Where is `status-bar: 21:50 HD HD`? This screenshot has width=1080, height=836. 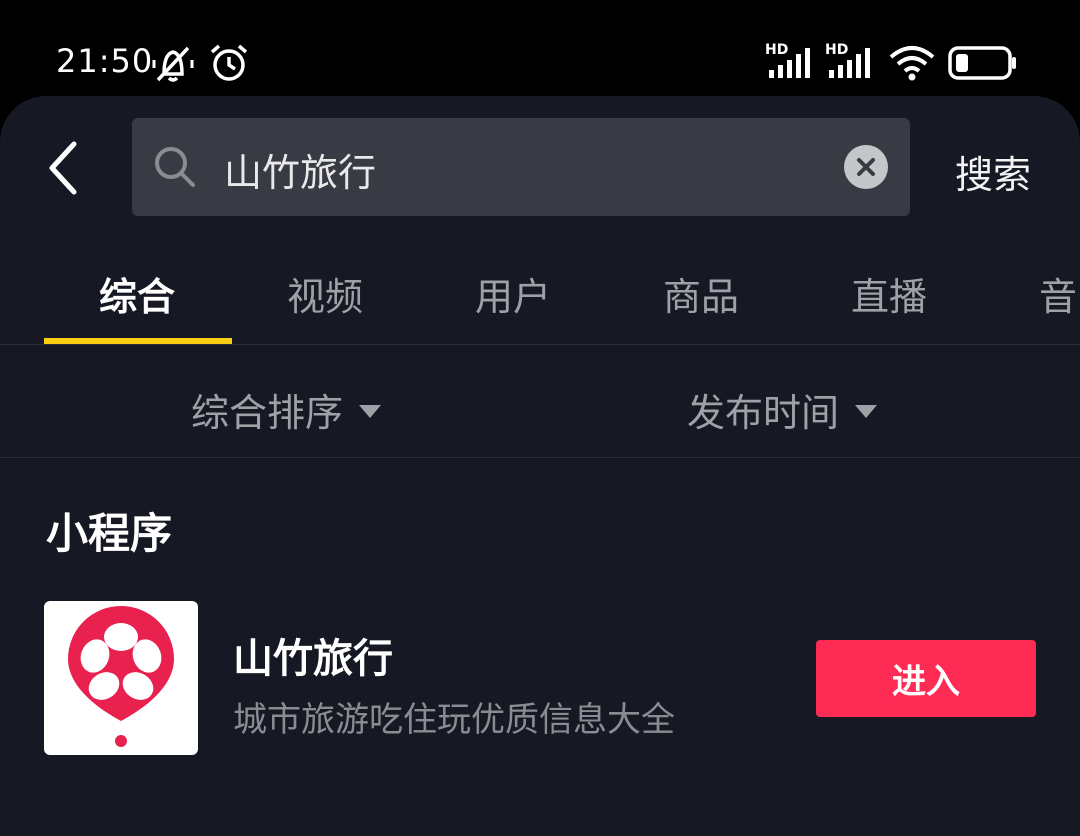 status-bar: 21:50 HD HD is located at coordinates (540, 50).